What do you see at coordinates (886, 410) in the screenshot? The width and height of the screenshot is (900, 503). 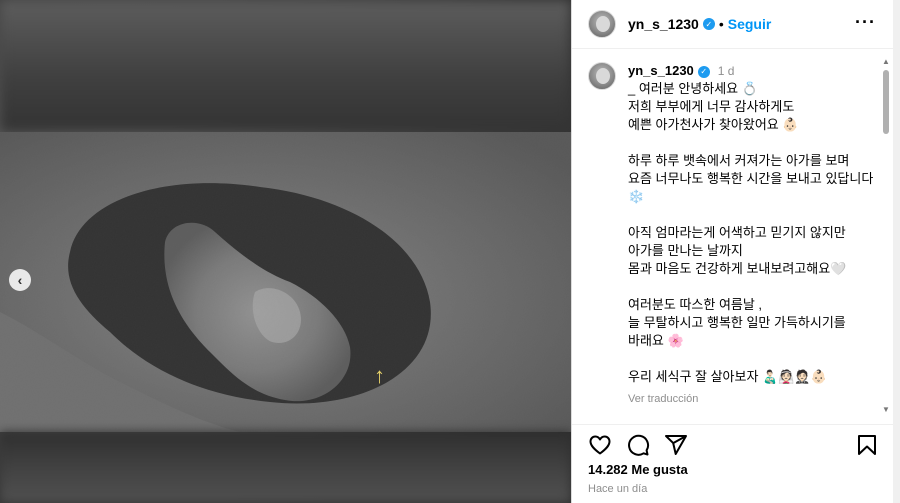 I see `scroll-down-arrow-icon: ▼` at bounding box center [886, 410].